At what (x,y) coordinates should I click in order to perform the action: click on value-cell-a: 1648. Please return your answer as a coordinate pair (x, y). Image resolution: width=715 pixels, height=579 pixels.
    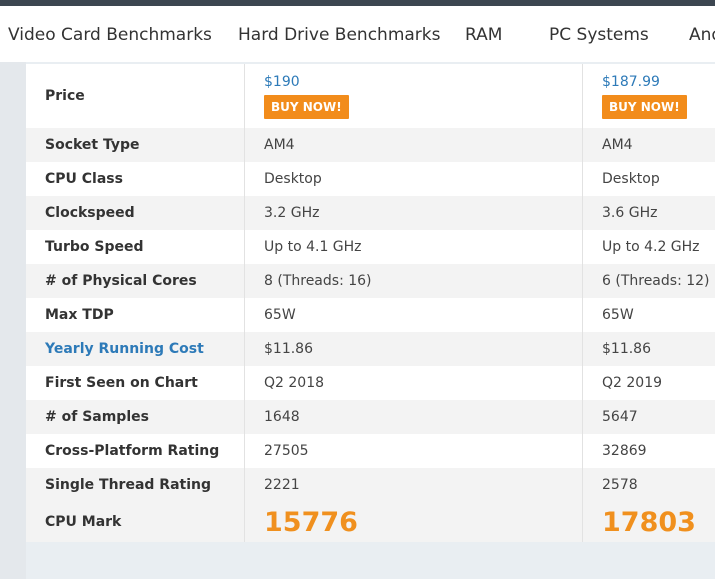
    Looking at the image, I should click on (413, 417).